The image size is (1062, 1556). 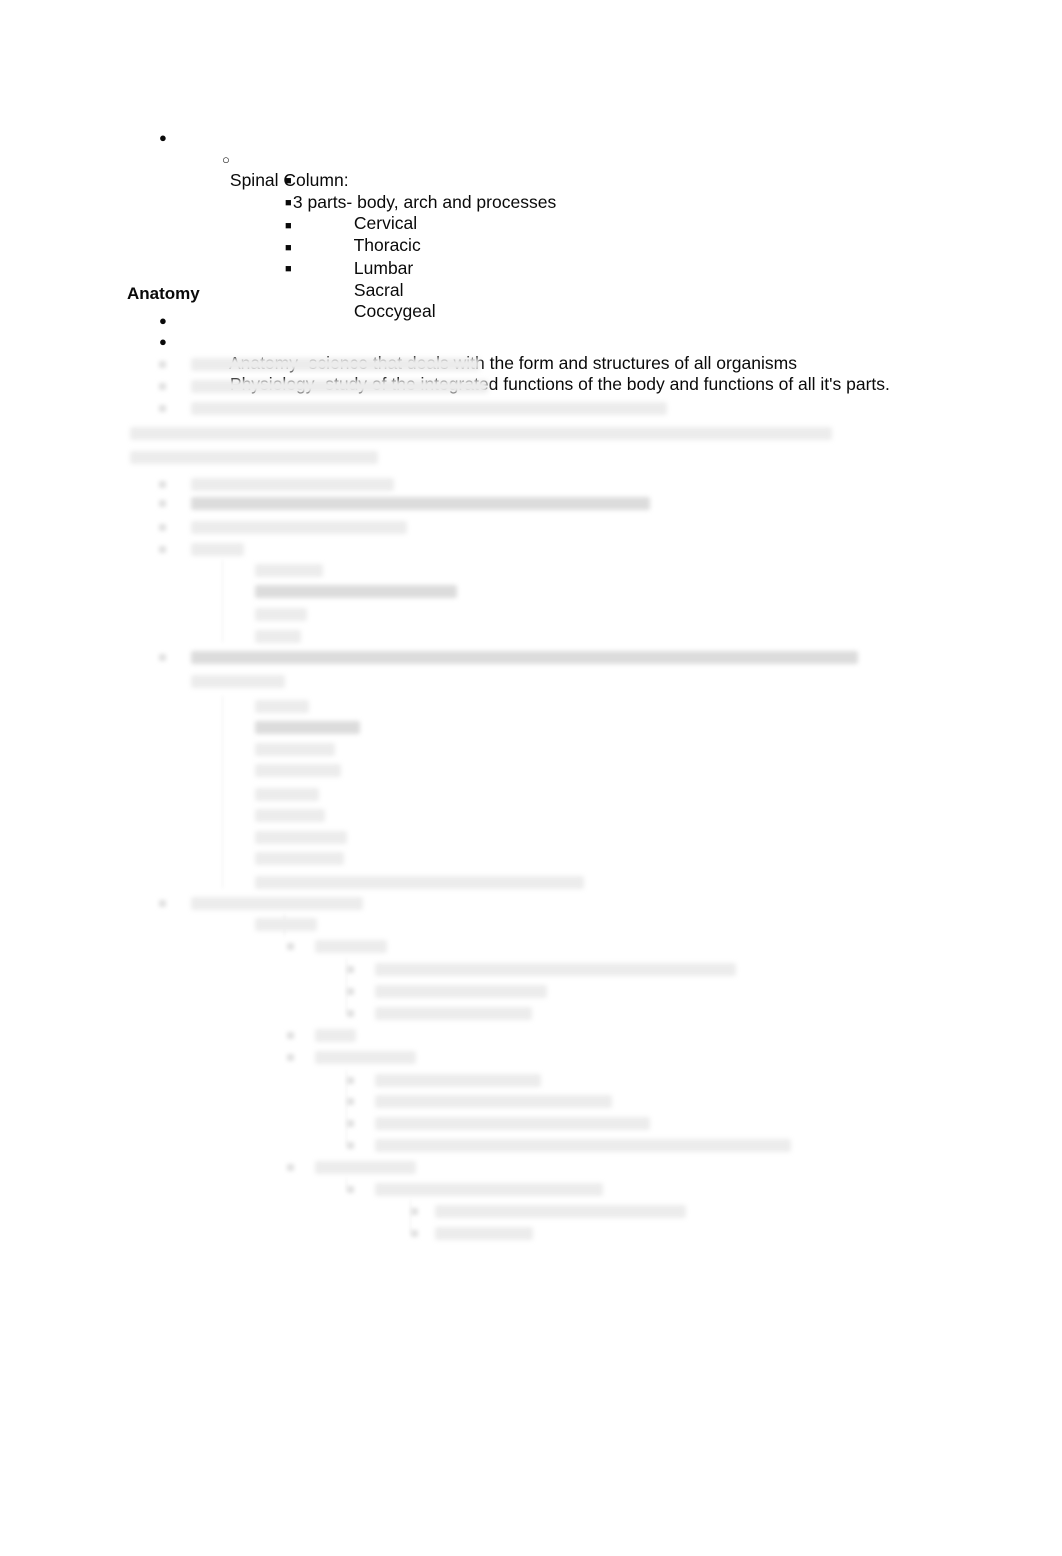 What do you see at coordinates (163, 293) in the screenshot?
I see `section-heading-anatomy: Anatomy` at bounding box center [163, 293].